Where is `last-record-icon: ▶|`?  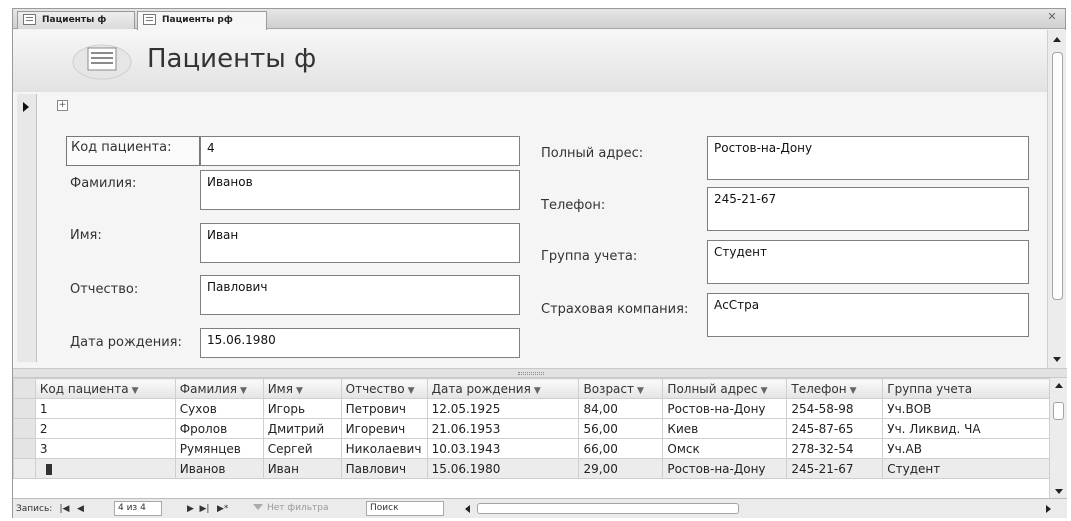
last-record-icon: ▶| is located at coordinates (204, 509).